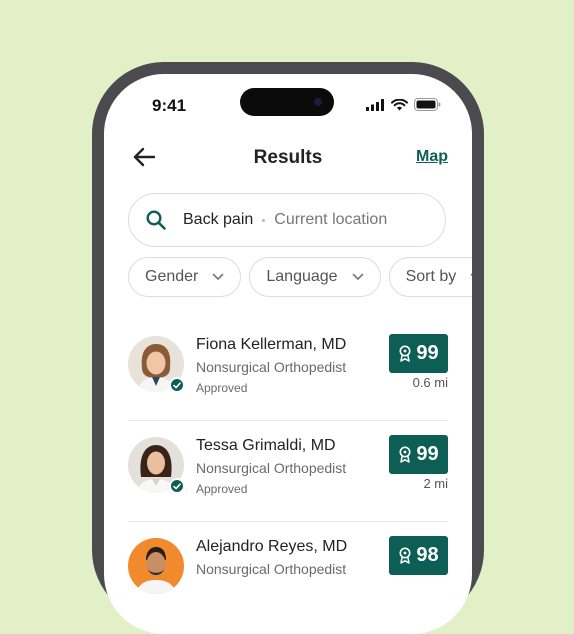 This screenshot has width=574, height=634. I want to click on cellular-signal-icon, so click(375, 104).